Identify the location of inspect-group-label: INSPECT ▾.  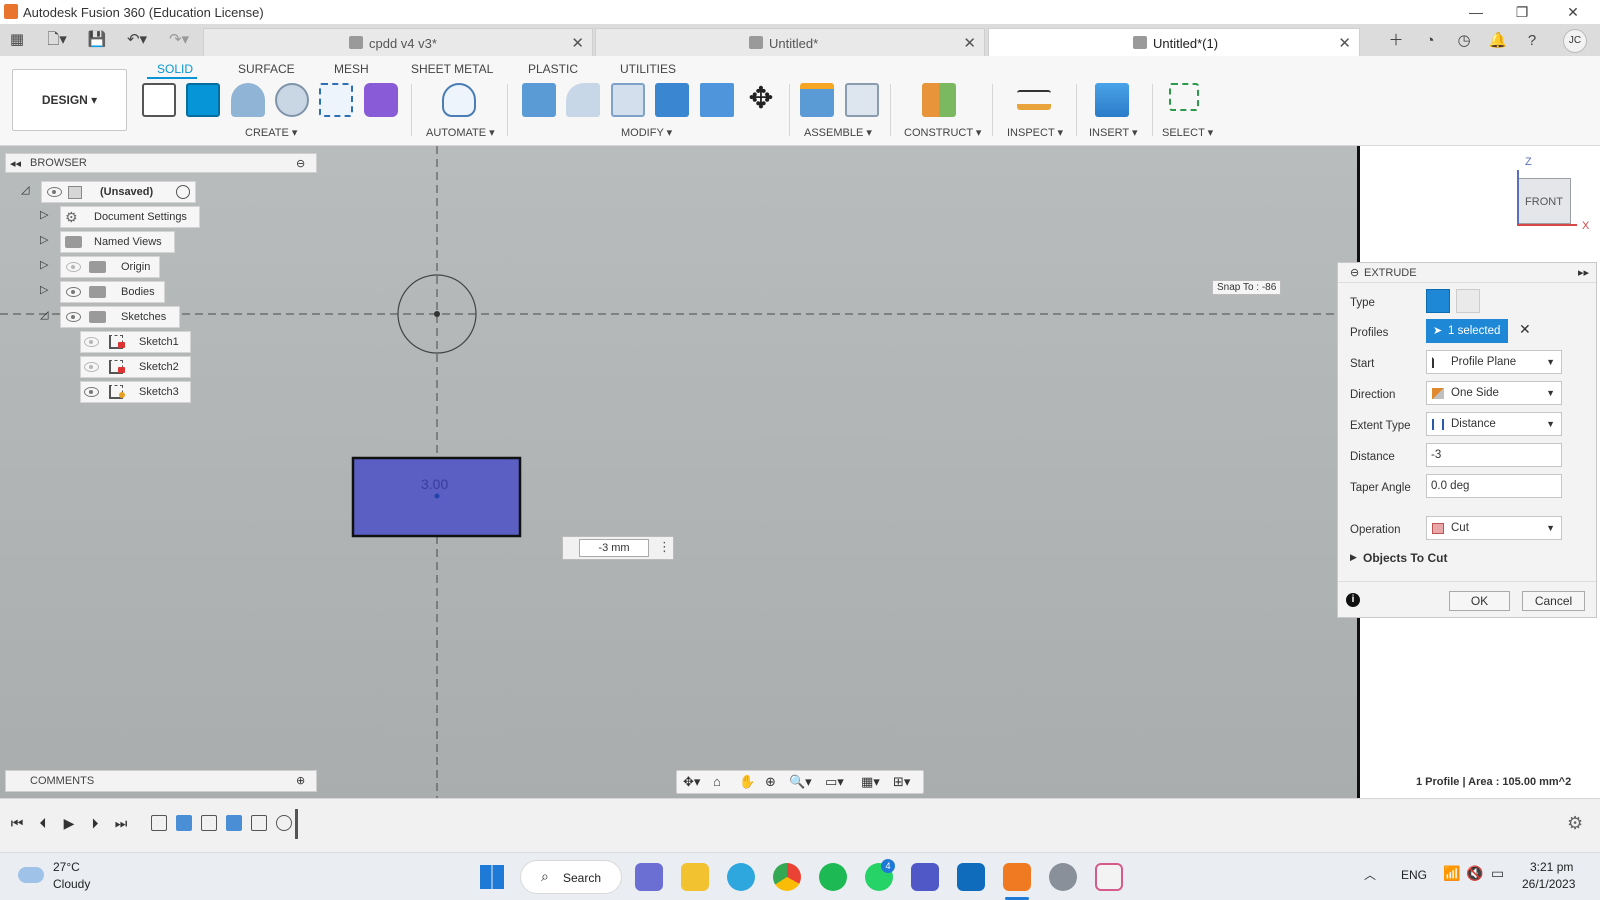
(1035, 132).